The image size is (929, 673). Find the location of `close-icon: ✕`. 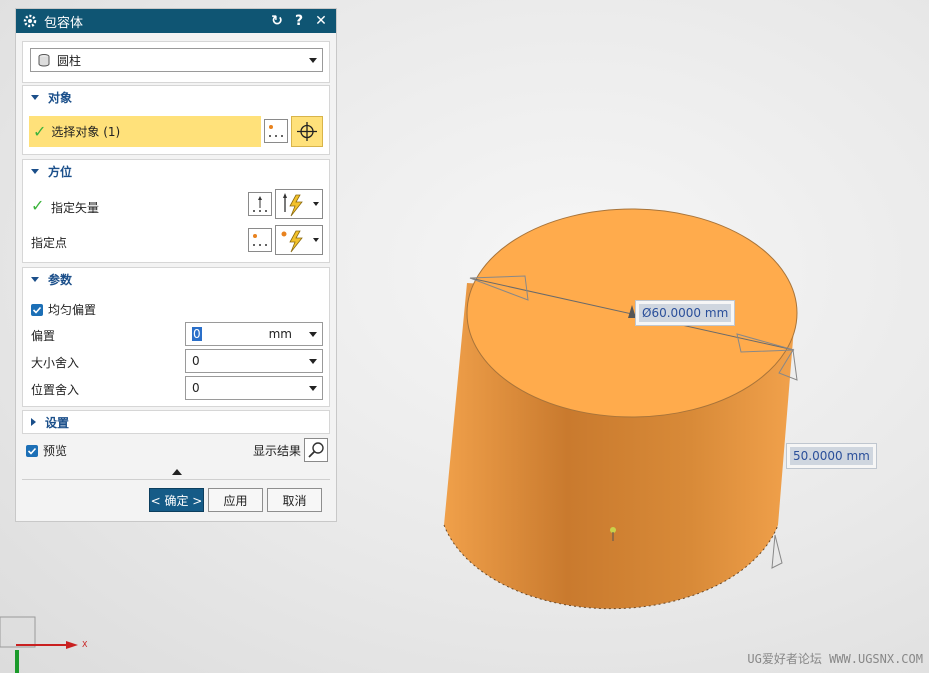

close-icon: ✕ is located at coordinates (321, 21).